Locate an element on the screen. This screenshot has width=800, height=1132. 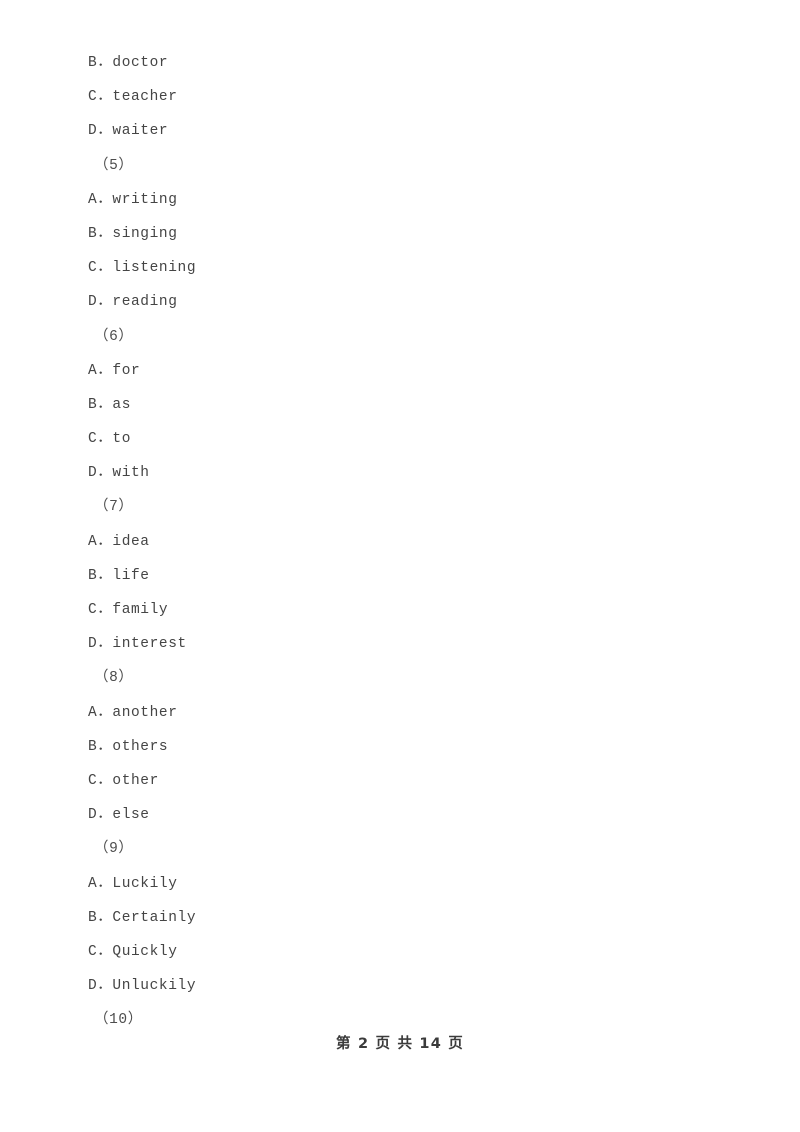
question-number: （8） is located at coordinates (114, 678).